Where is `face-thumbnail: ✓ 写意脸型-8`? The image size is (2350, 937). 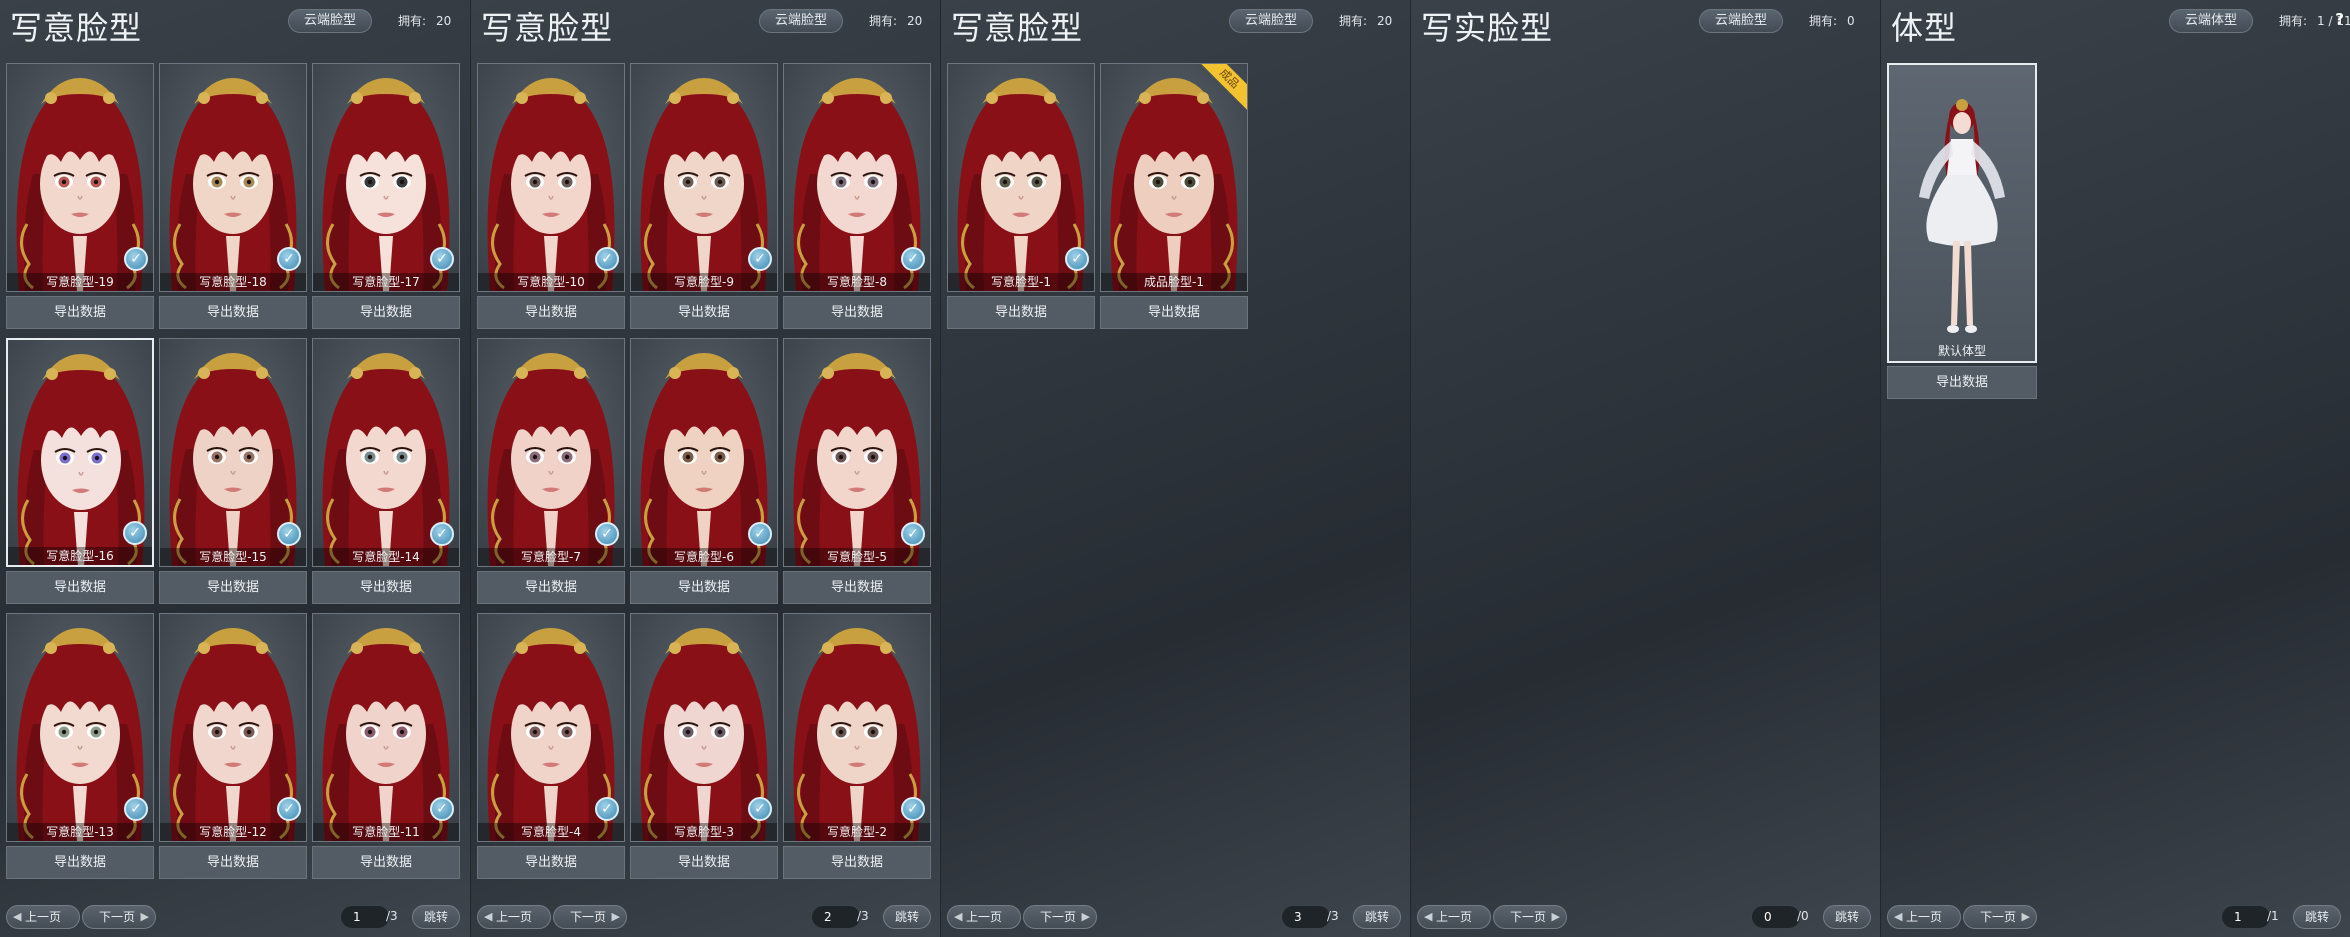
face-thumbnail: ✓ 写意脸型-8 is located at coordinates (857, 177).